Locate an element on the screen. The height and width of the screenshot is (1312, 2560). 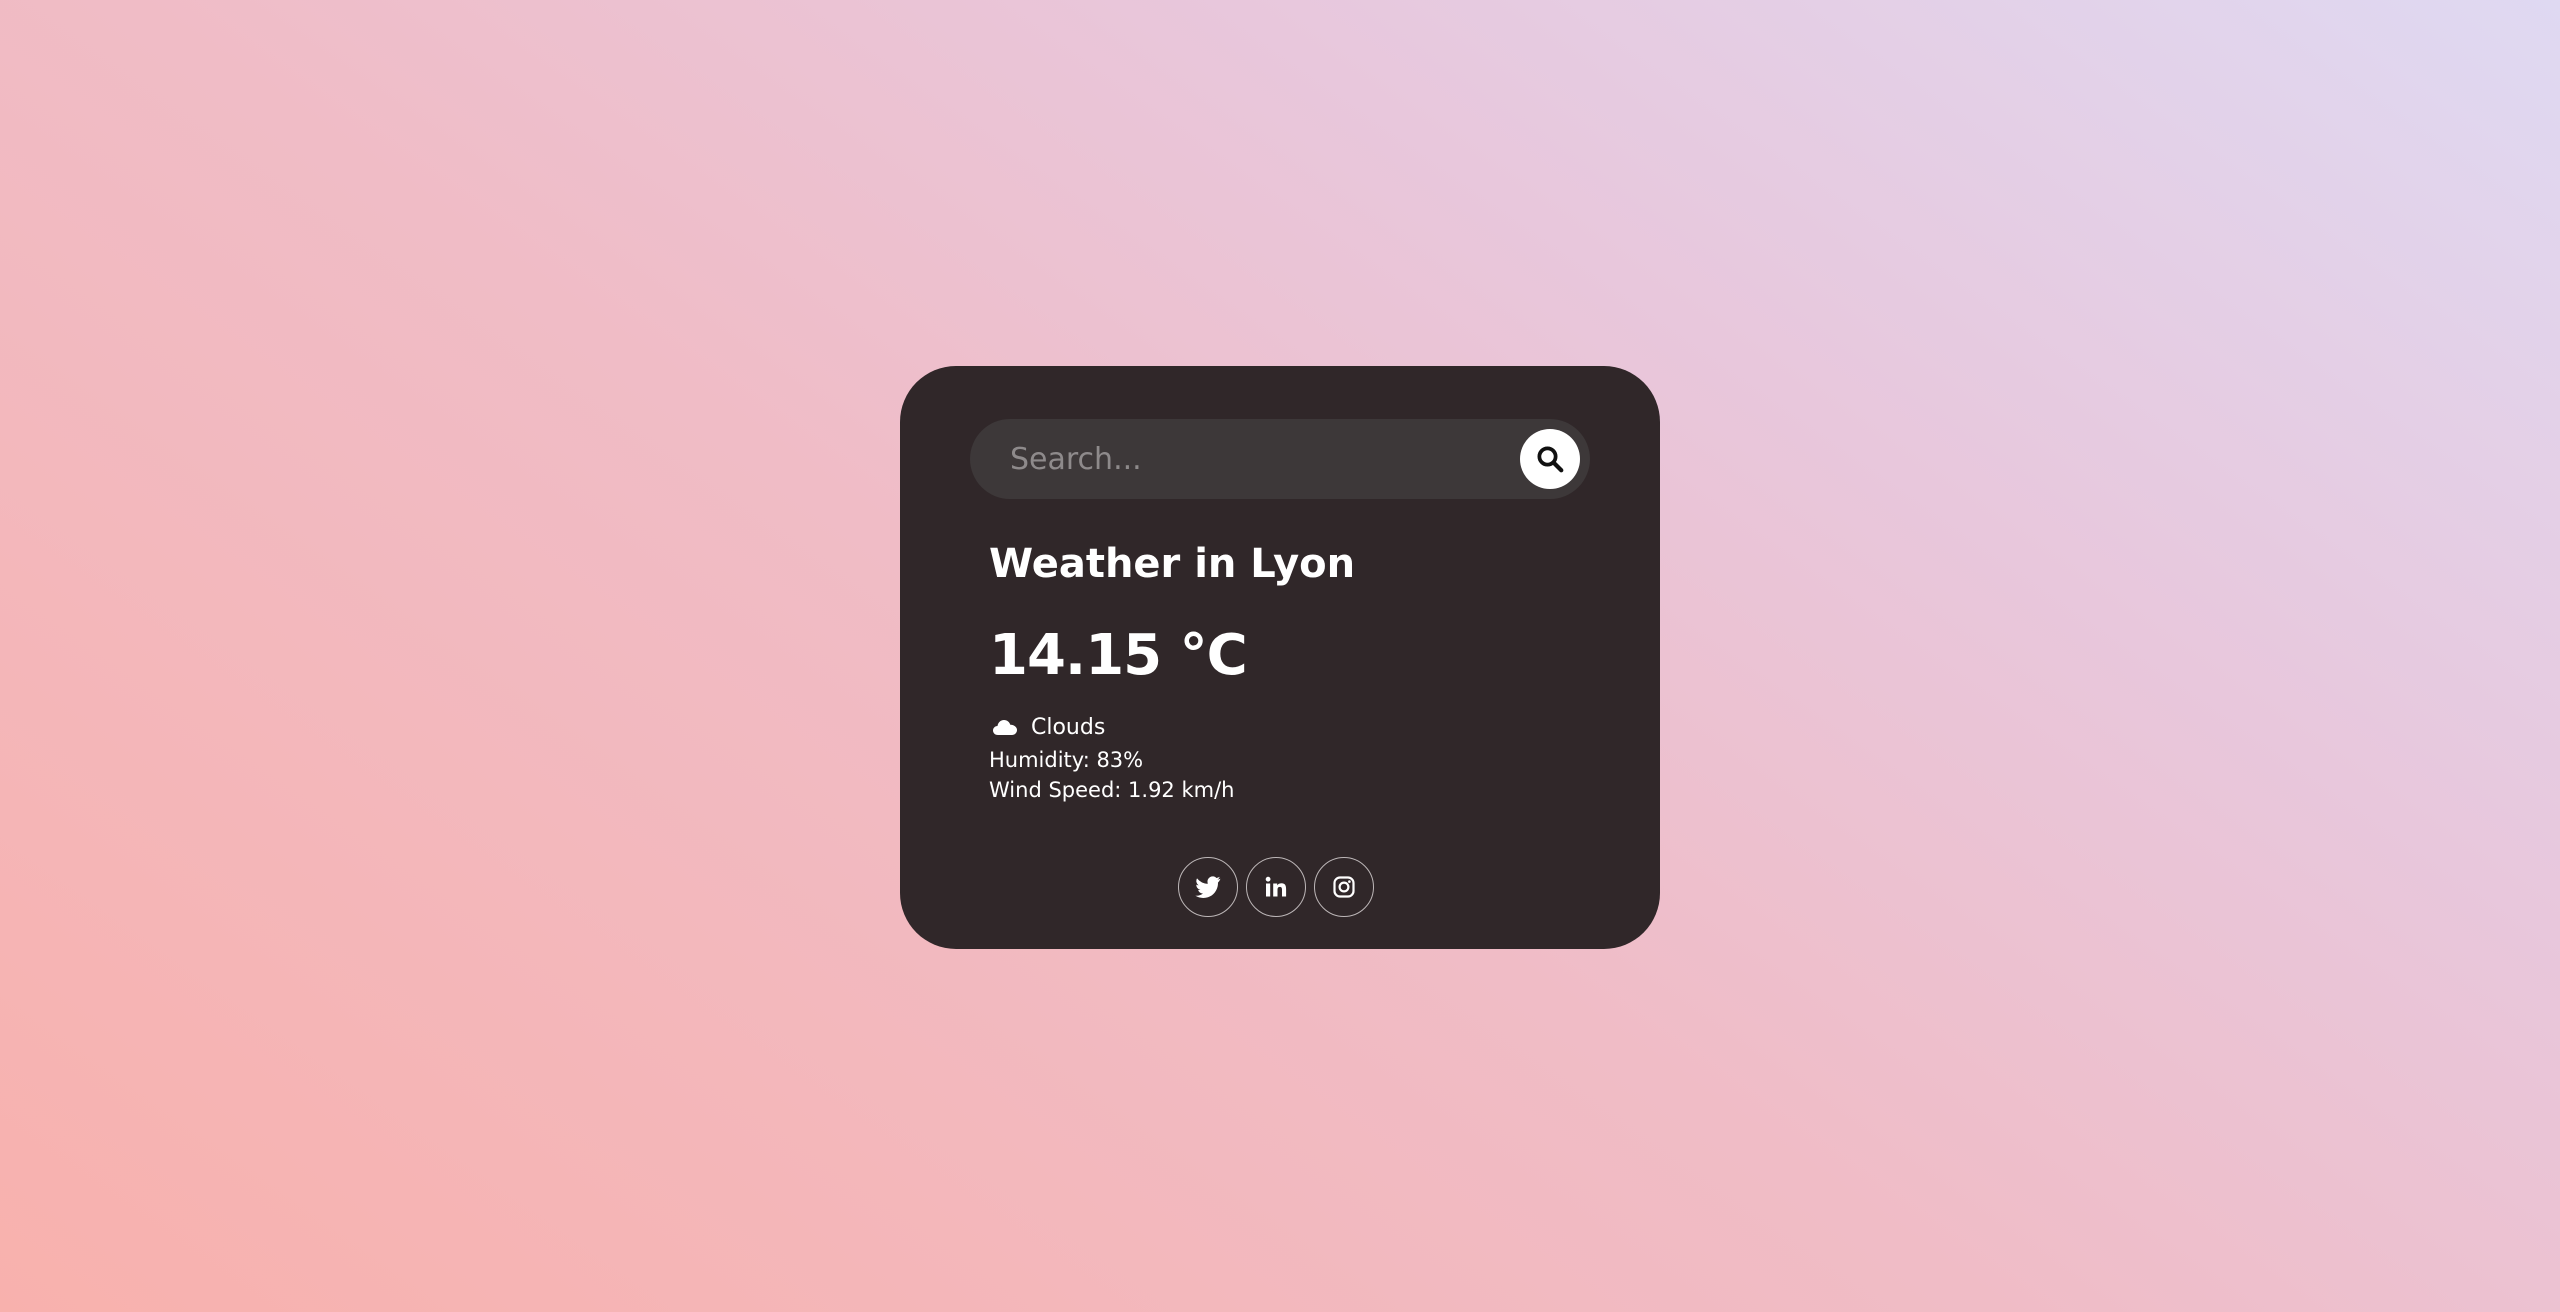
twitter-link is located at coordinates (1208, 887).